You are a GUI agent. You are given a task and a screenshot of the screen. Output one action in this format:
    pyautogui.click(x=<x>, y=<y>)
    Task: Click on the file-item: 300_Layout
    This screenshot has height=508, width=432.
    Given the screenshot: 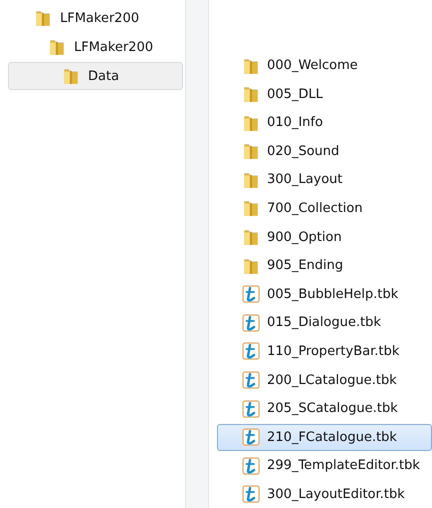 What is the action you would take?
    pyautogui.click(x=324, y=180)
    